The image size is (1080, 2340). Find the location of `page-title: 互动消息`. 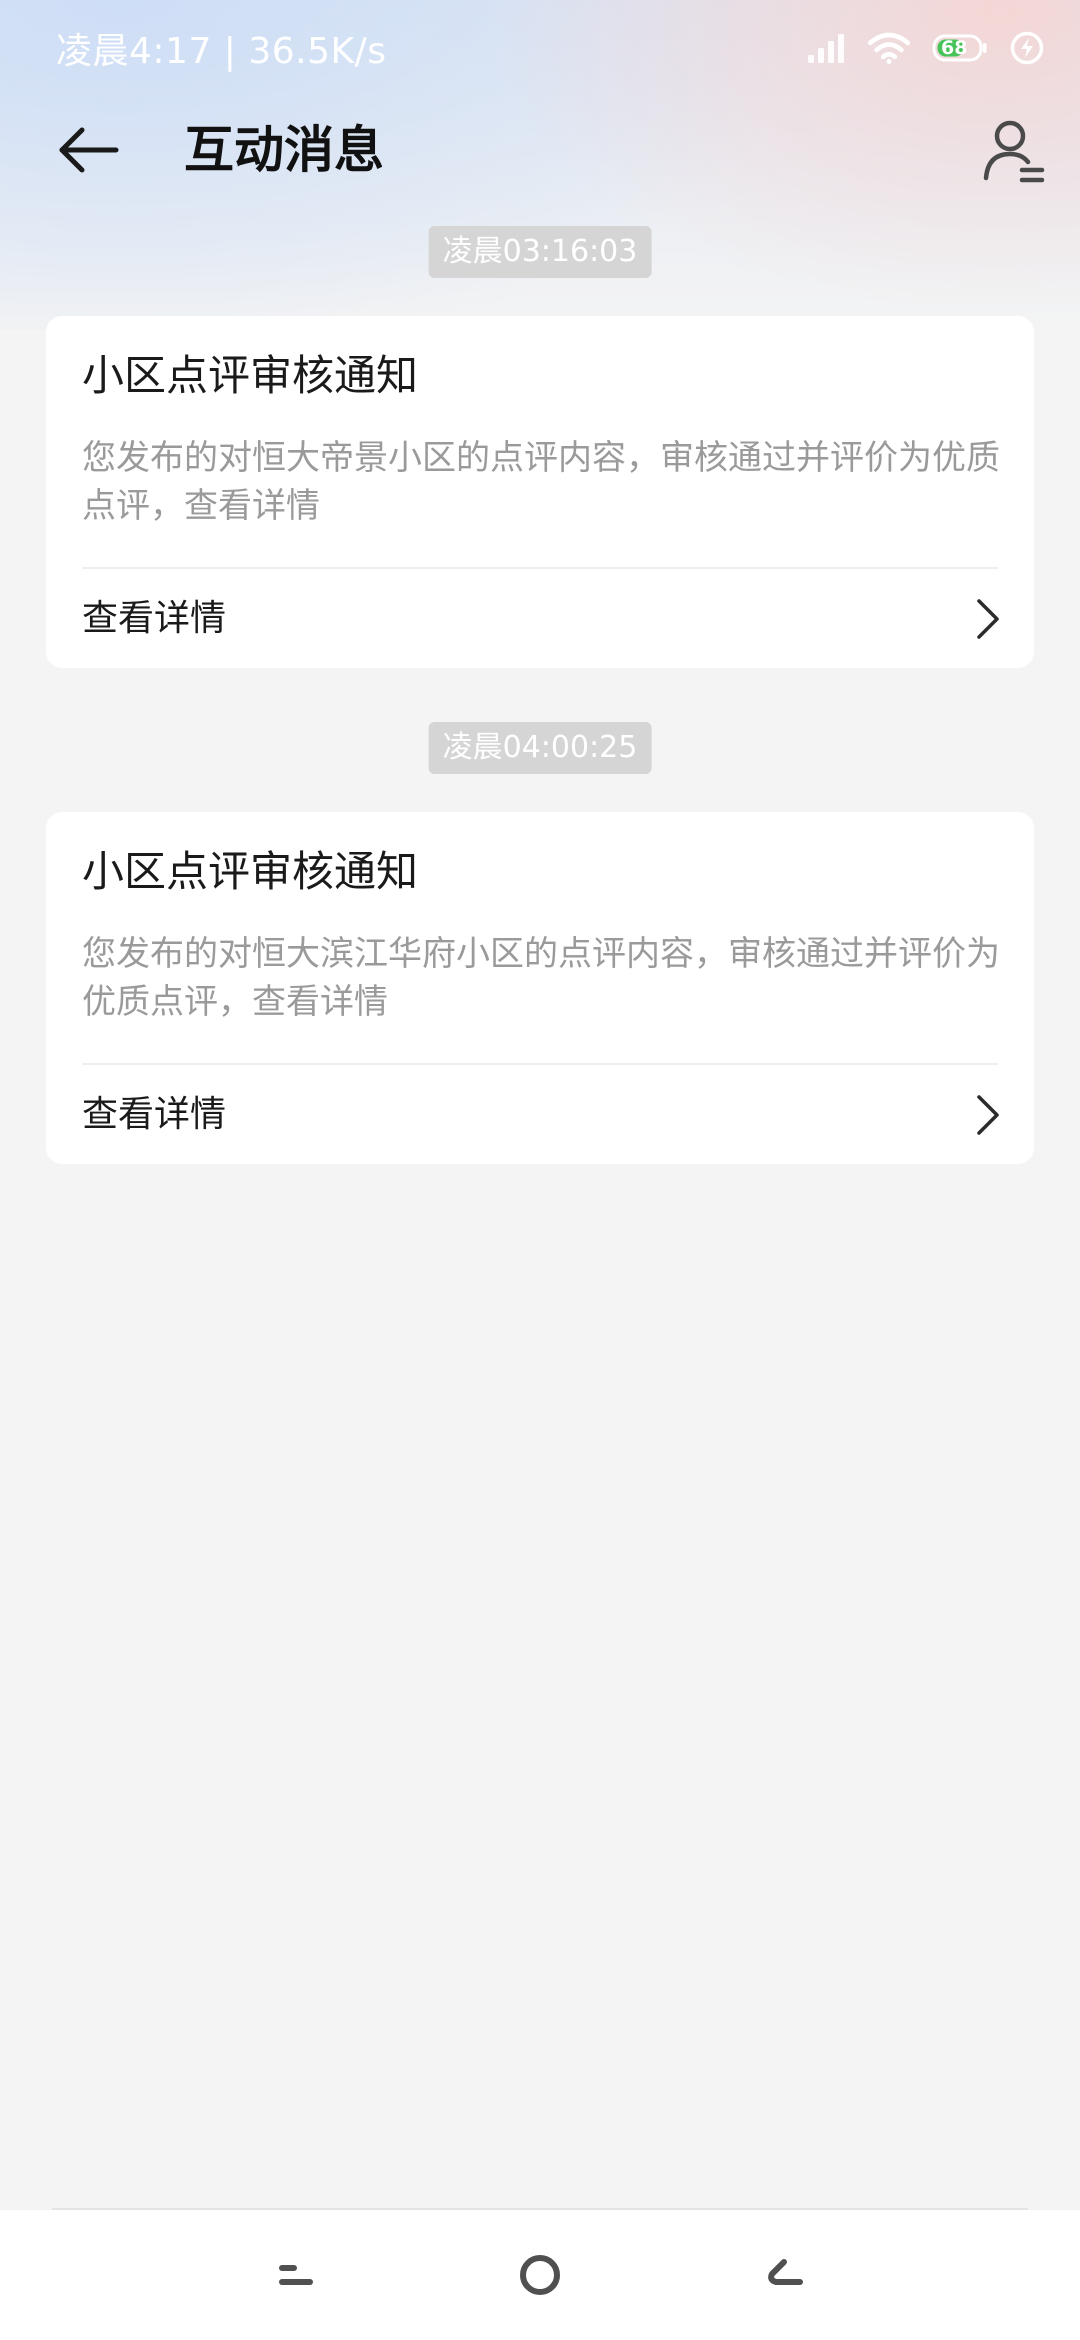

page-title: 互动消息 is located at coordinates (284, 150).